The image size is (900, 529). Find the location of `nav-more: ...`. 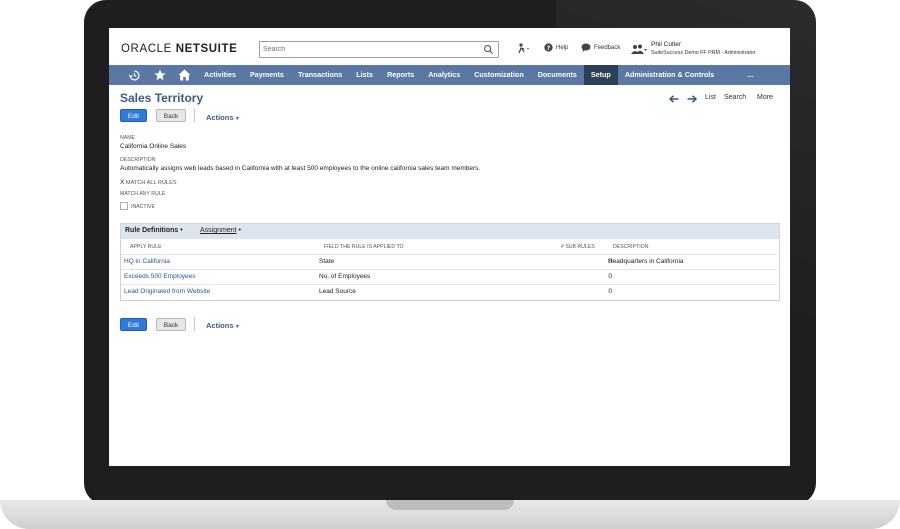

nav-more: ... is located at coordinates (740, 75).